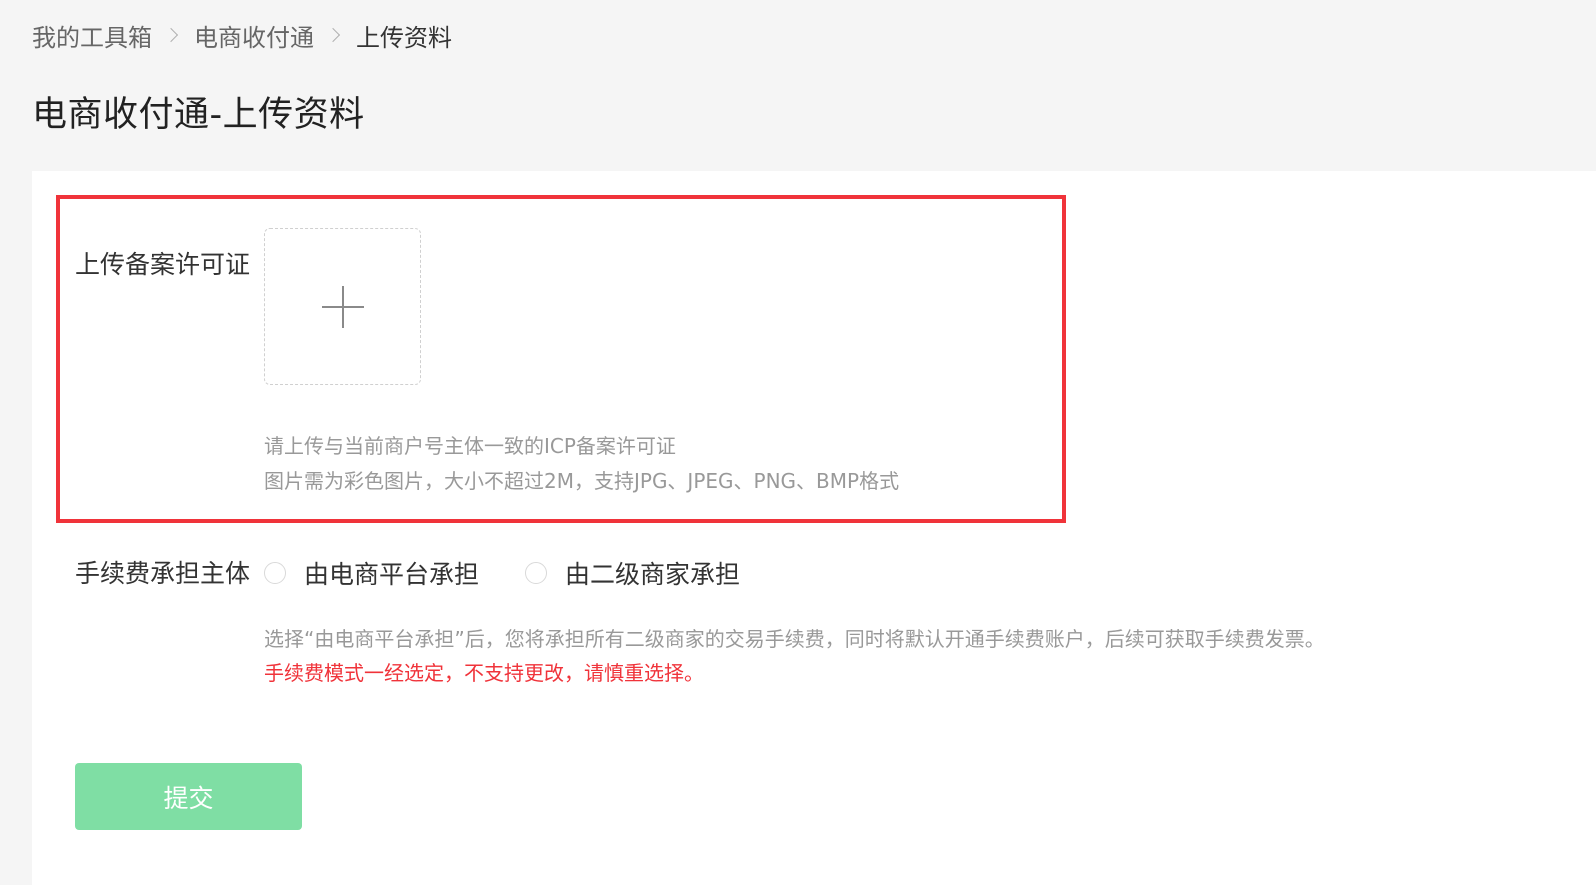  I want to click on breadcrumb-item-ecommerce-pay: 电商收付通, so click(254, 35).